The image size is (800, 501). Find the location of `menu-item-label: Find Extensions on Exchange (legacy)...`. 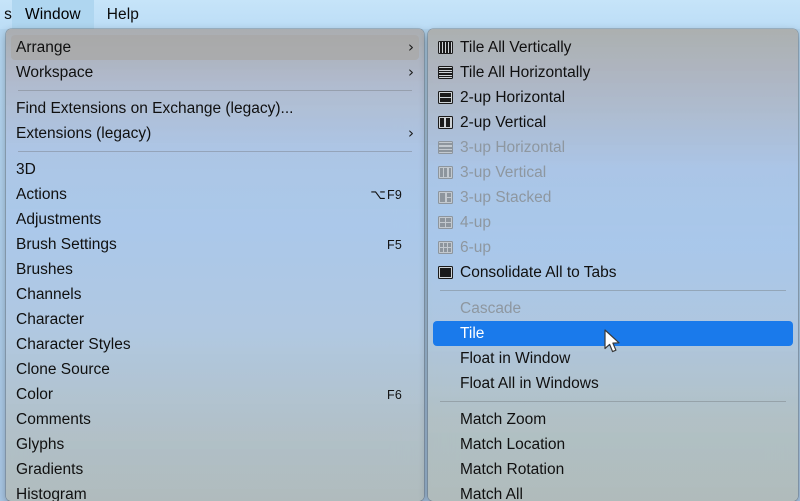

menu-item-label: Find Extensions on Exchange (legacy)... is located at coordinates (155, 108).